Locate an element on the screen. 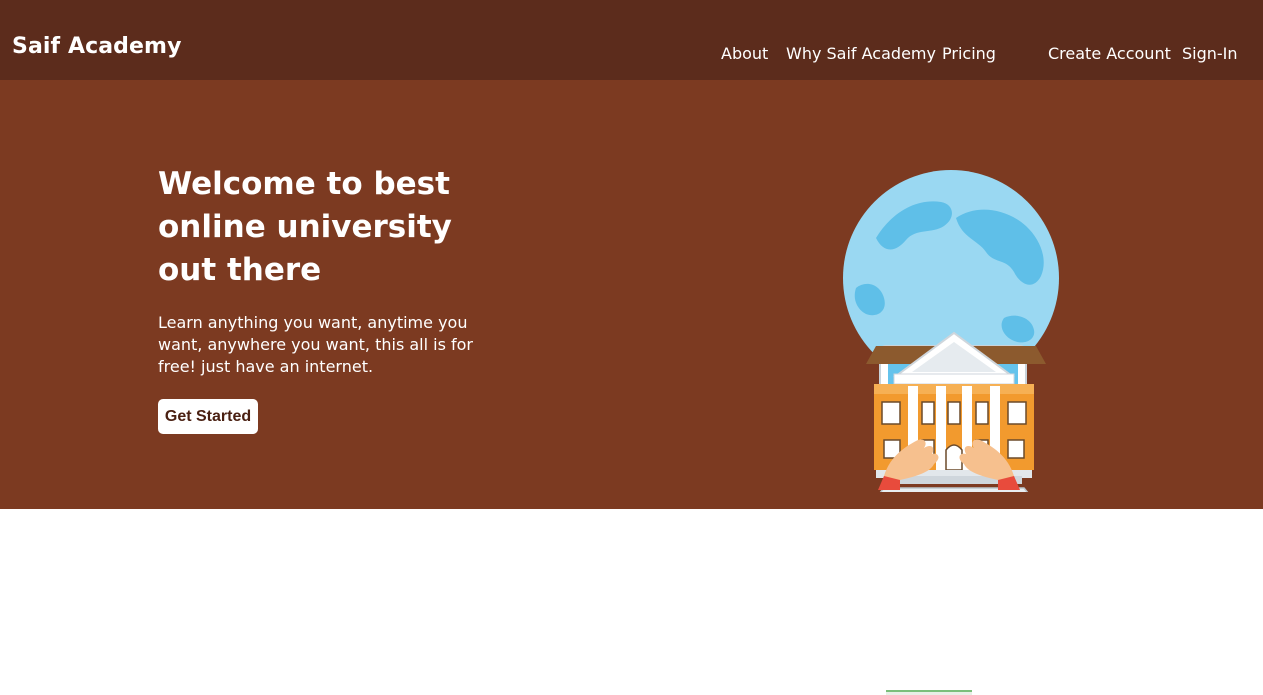 This screenshot has height=695, width=1263. nav-link-why-saif-academy: Why Saif Academy is located at coordinates (861, 53).